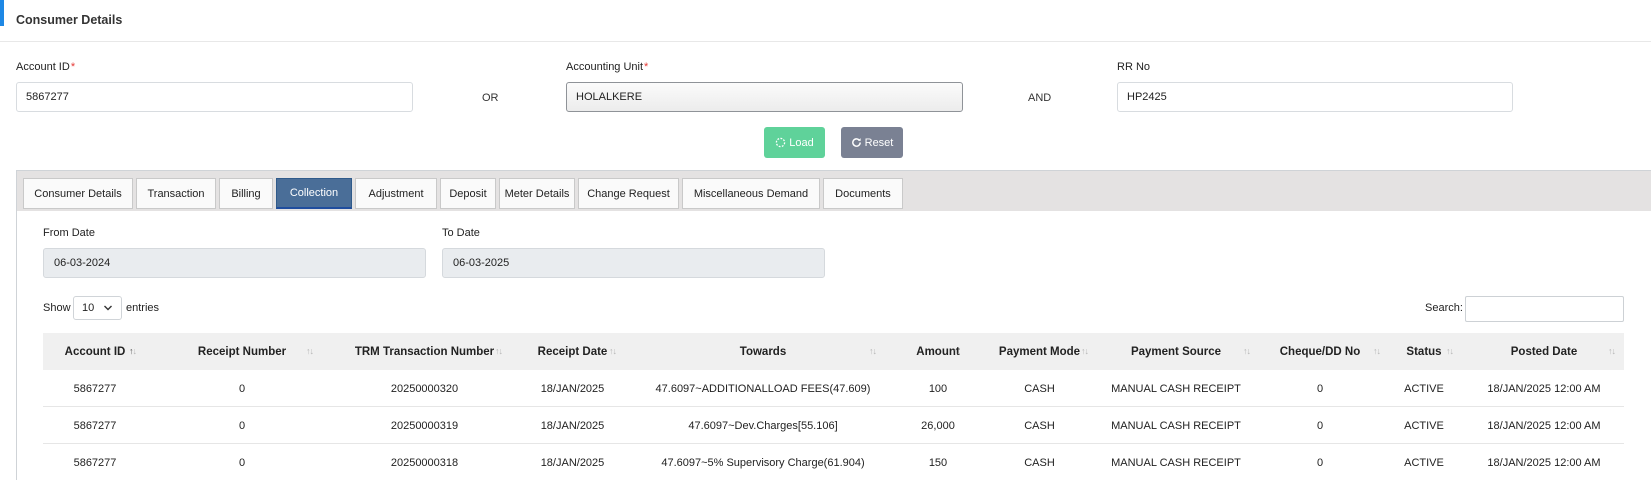 The image size is (1651, 480). Describe the element at coordinates (88, 308) in the screenshot. I see `page-length-value: 10` at that location.